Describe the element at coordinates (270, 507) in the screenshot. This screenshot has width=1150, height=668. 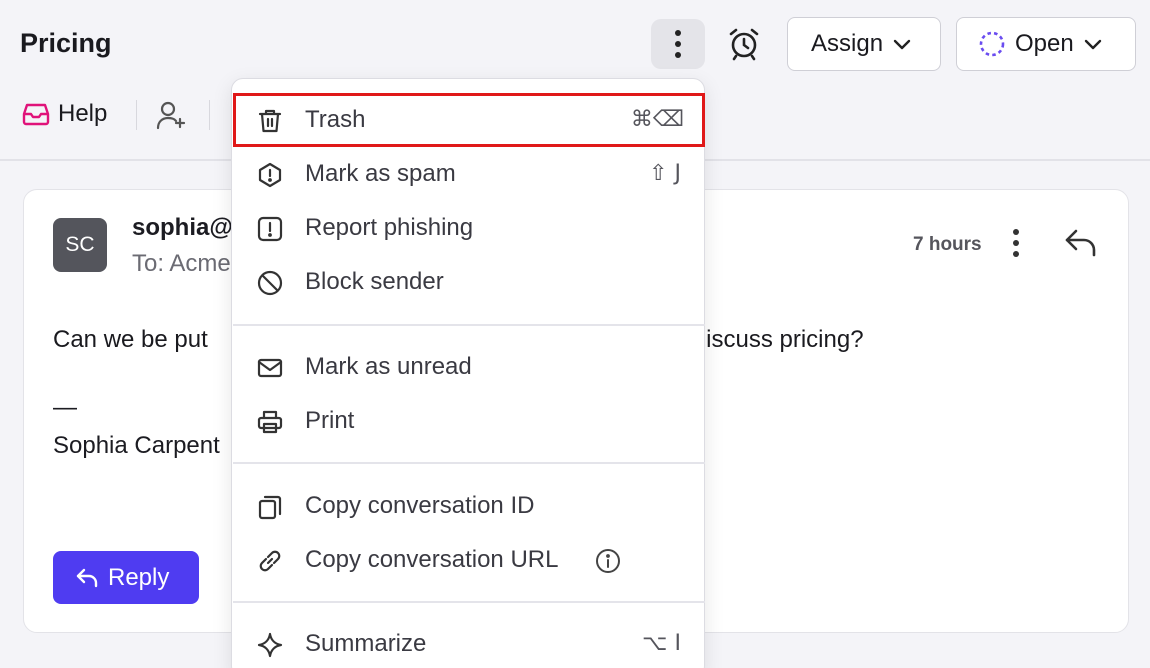
I see `copy-icon` at that location.